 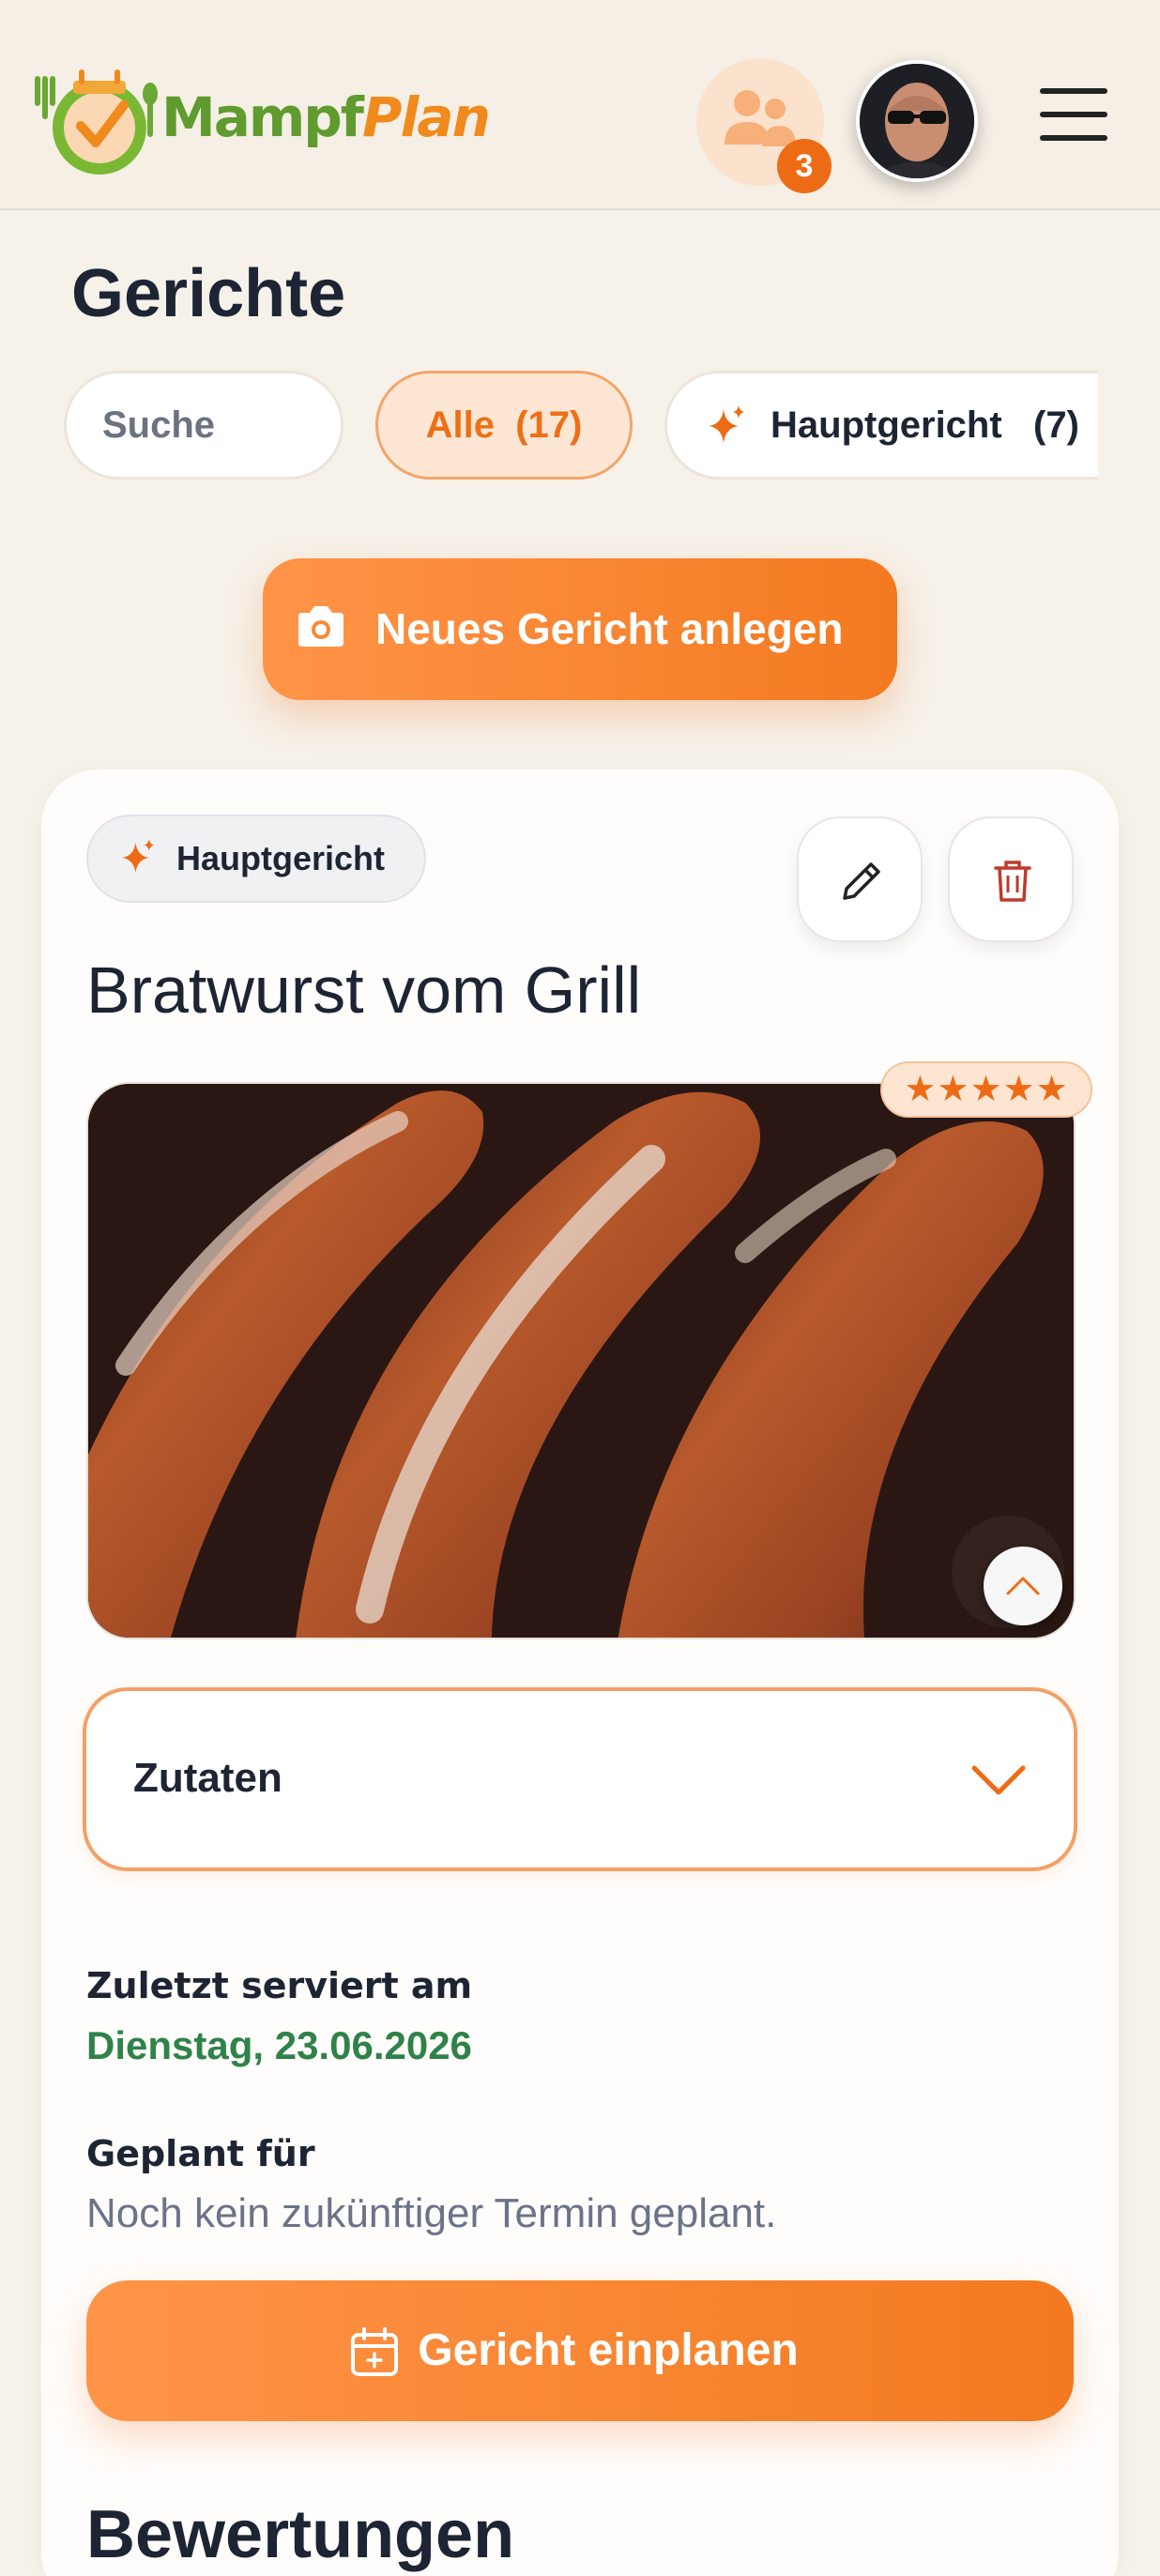 I want to click on filter-chip-all-label: Alle, so click(x=460, y=425).